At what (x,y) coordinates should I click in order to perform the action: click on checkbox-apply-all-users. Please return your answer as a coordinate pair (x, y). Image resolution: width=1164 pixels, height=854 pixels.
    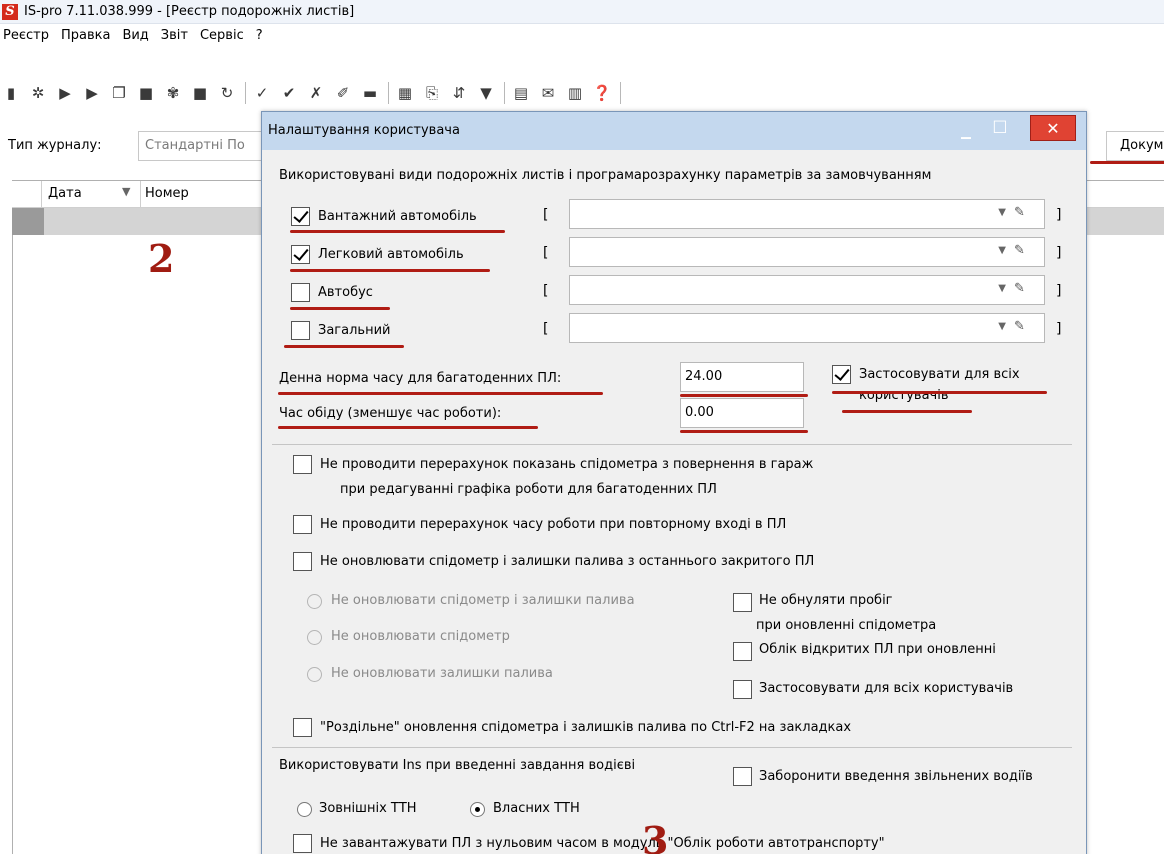
    Looking at the image, I should click on (742, 689).